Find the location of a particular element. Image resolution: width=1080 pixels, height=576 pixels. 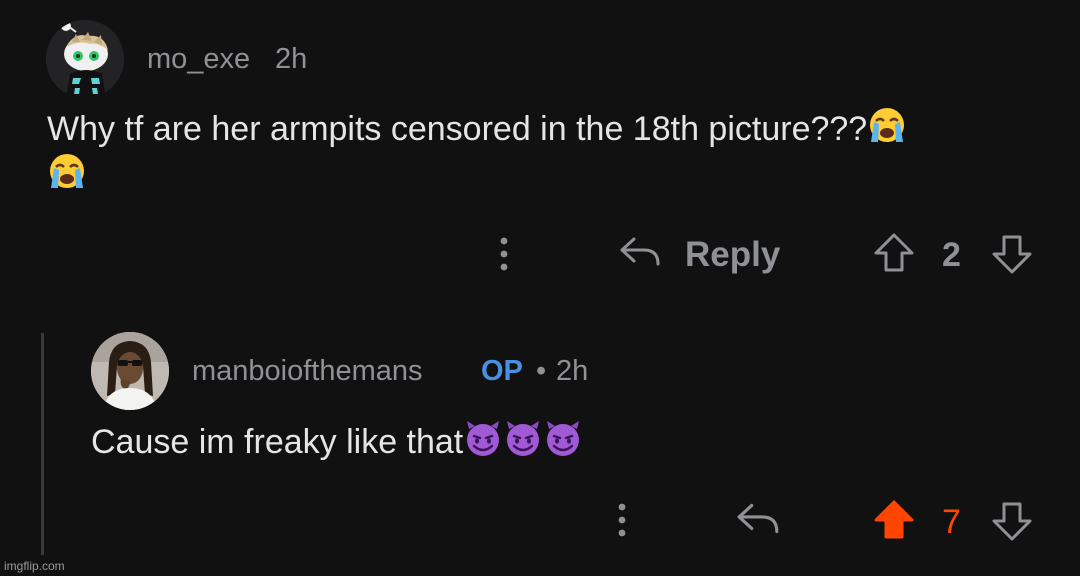

comment-body: Cause im freaky like that is located at coordinates (337, 441).